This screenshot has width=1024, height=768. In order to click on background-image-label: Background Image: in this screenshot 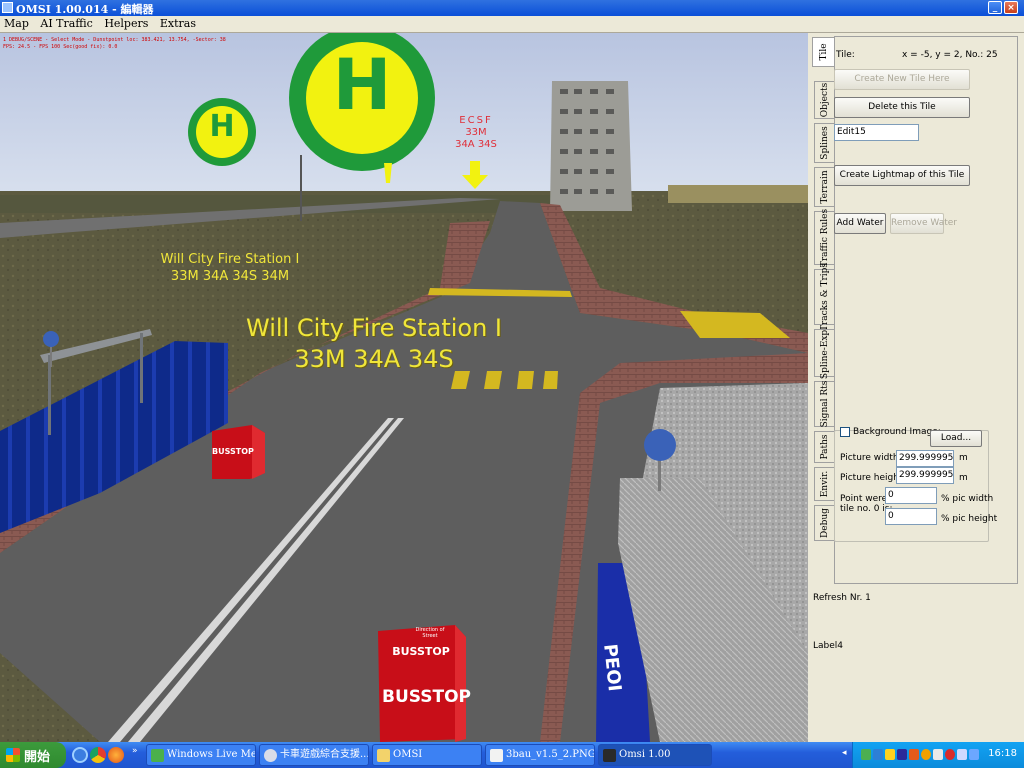, I will do `click(897, 432)`.